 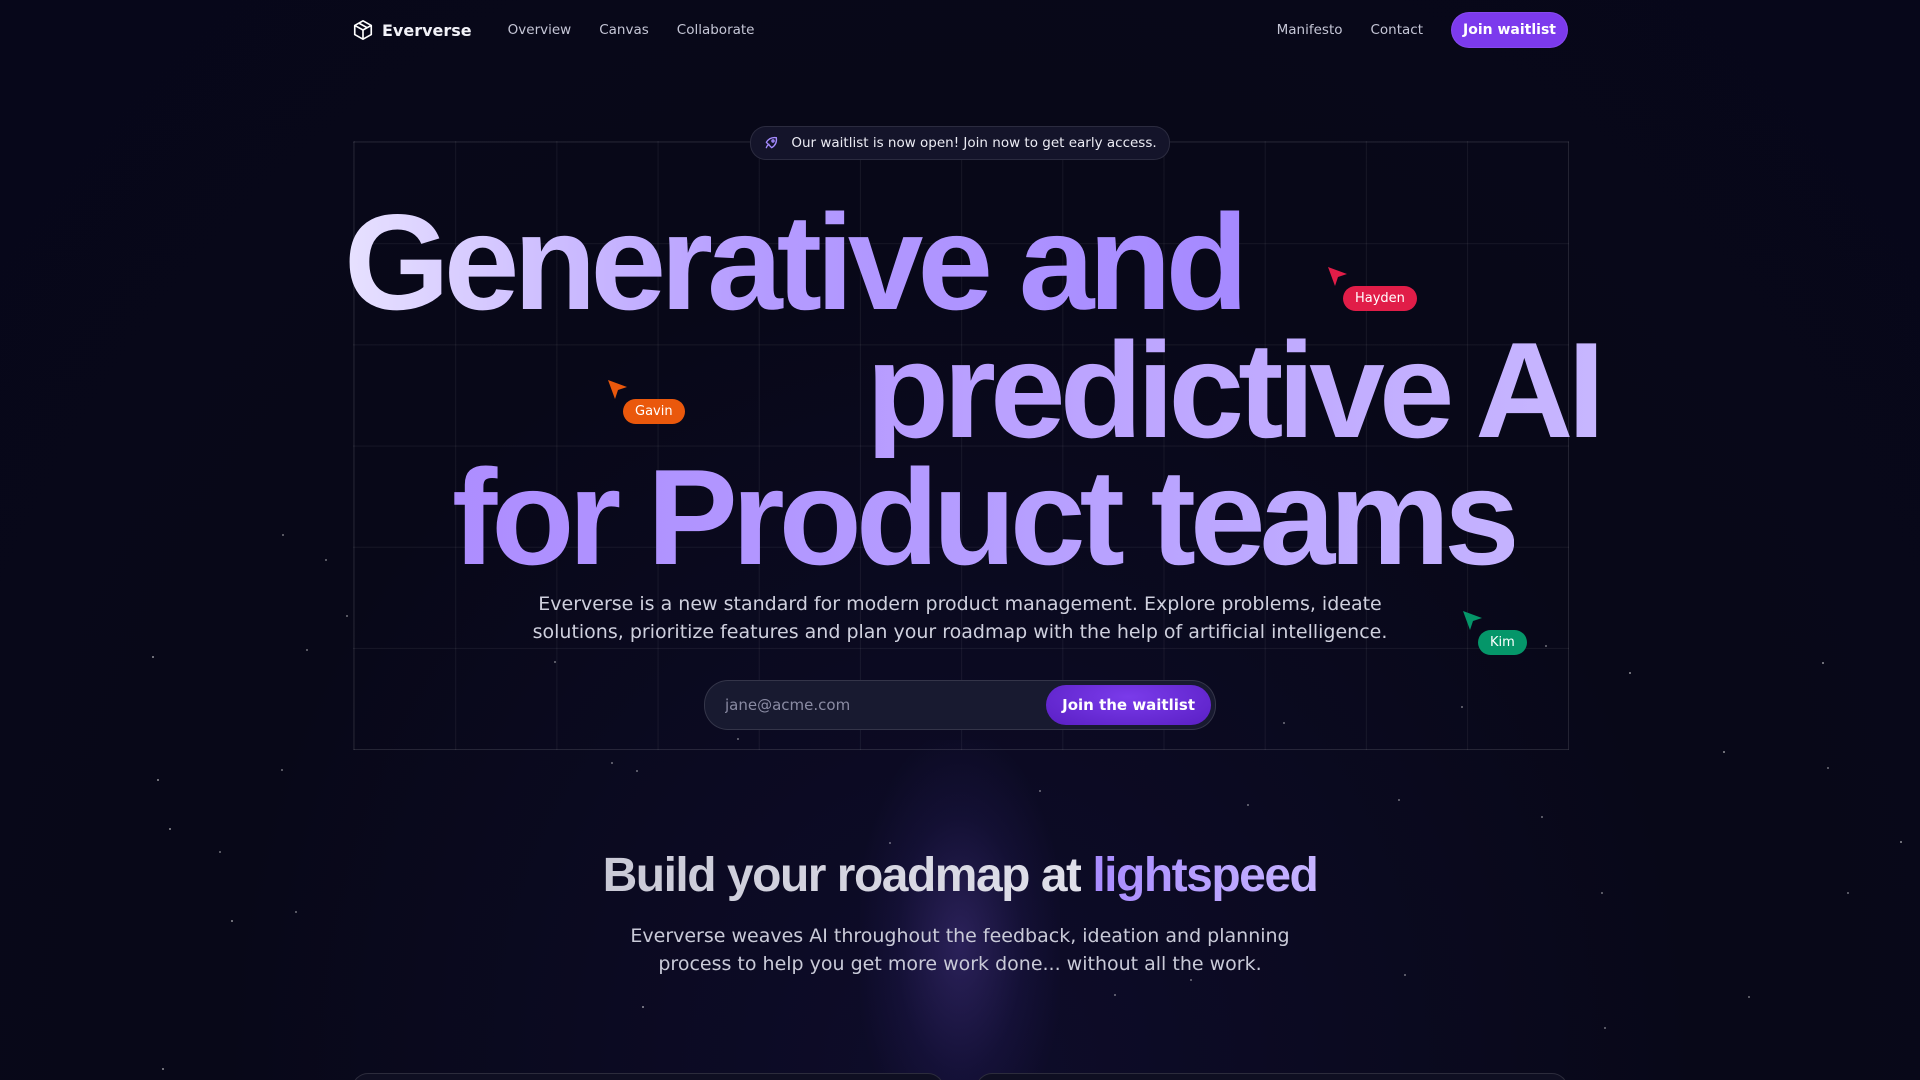 I want to click on cursor-label: Gavin, so click(x=654, y=411).